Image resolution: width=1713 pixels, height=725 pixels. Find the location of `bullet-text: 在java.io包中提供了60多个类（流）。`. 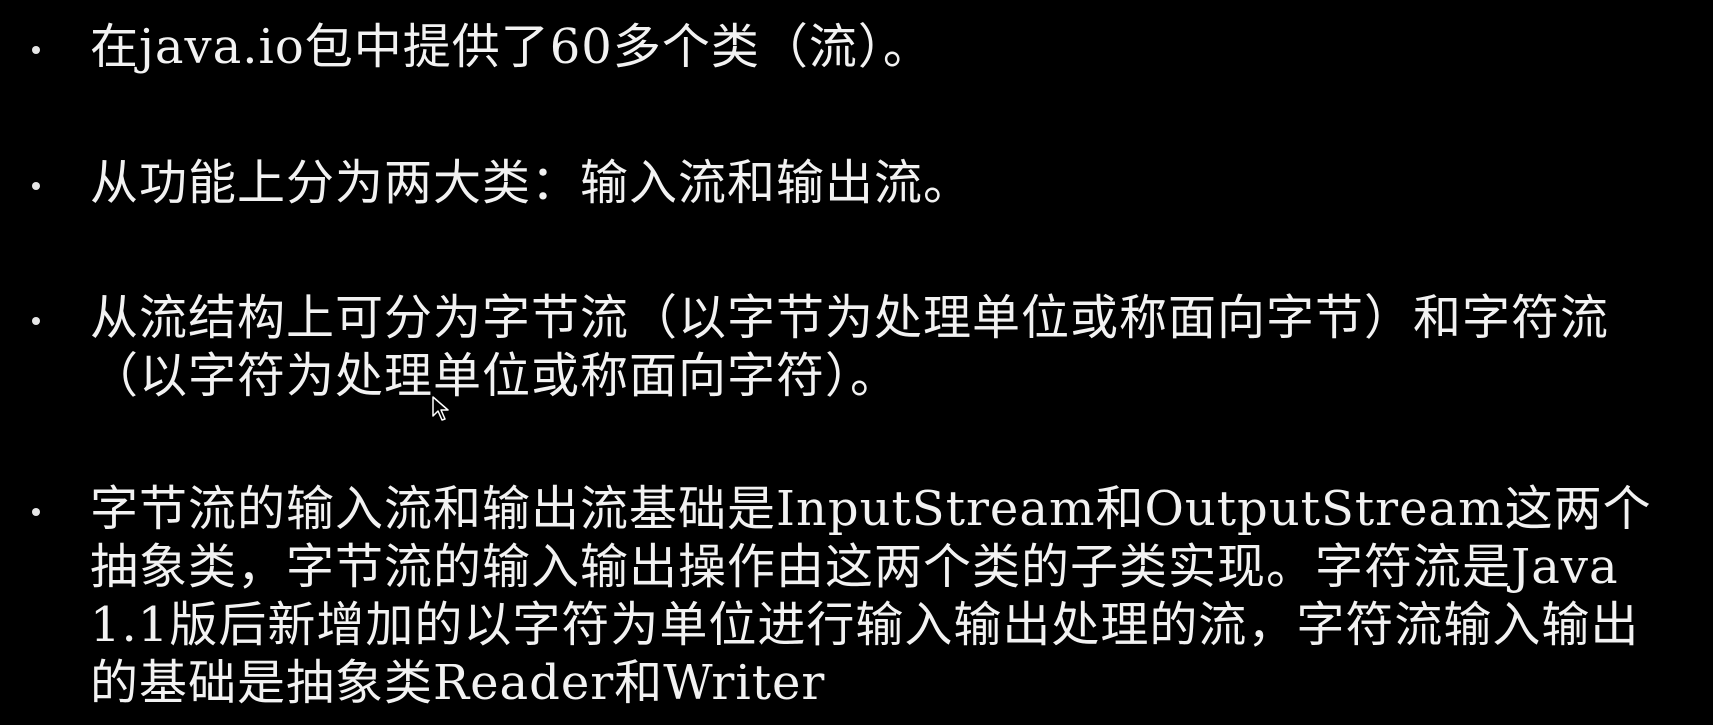

bullet-text: 在java.io包中提供了60多个类（流）。 is located at coordinates (511, 47).